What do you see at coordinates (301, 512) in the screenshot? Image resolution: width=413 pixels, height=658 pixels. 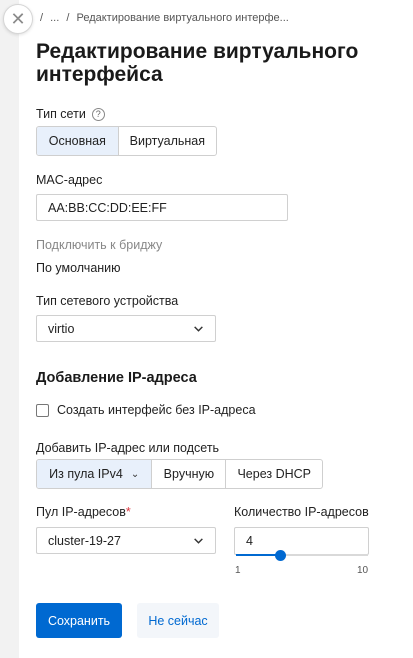 I see `ip-count-label: Количество IP-адресов` at bounding box center [301, 512].